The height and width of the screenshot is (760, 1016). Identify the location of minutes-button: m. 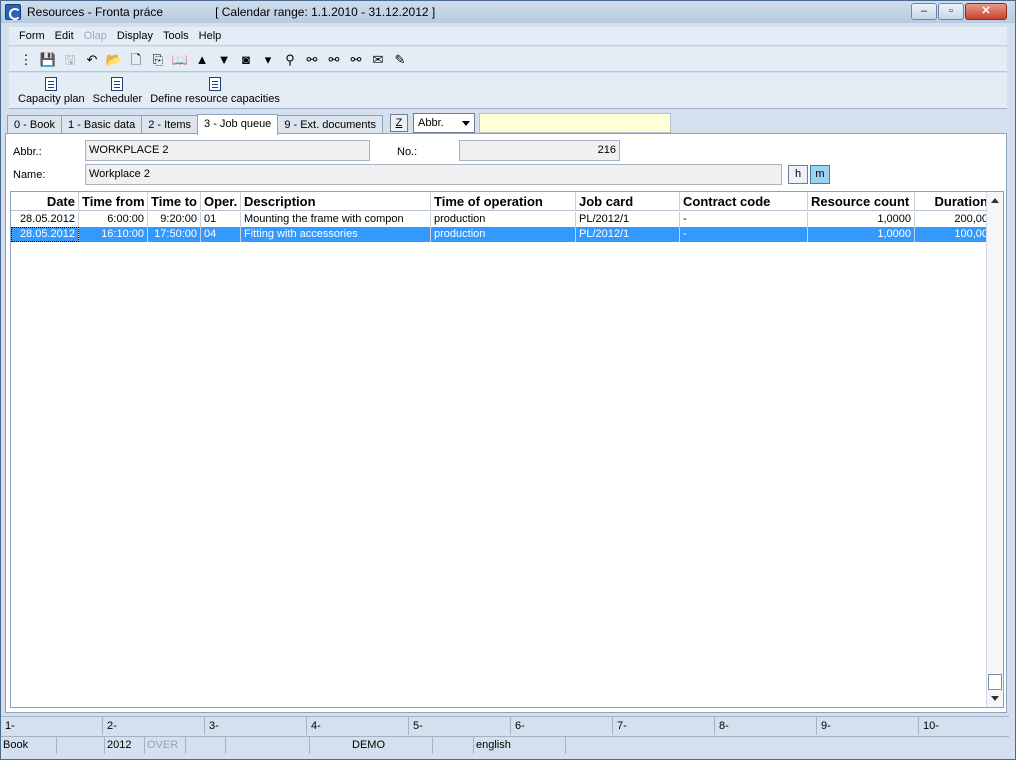
(820, 174).